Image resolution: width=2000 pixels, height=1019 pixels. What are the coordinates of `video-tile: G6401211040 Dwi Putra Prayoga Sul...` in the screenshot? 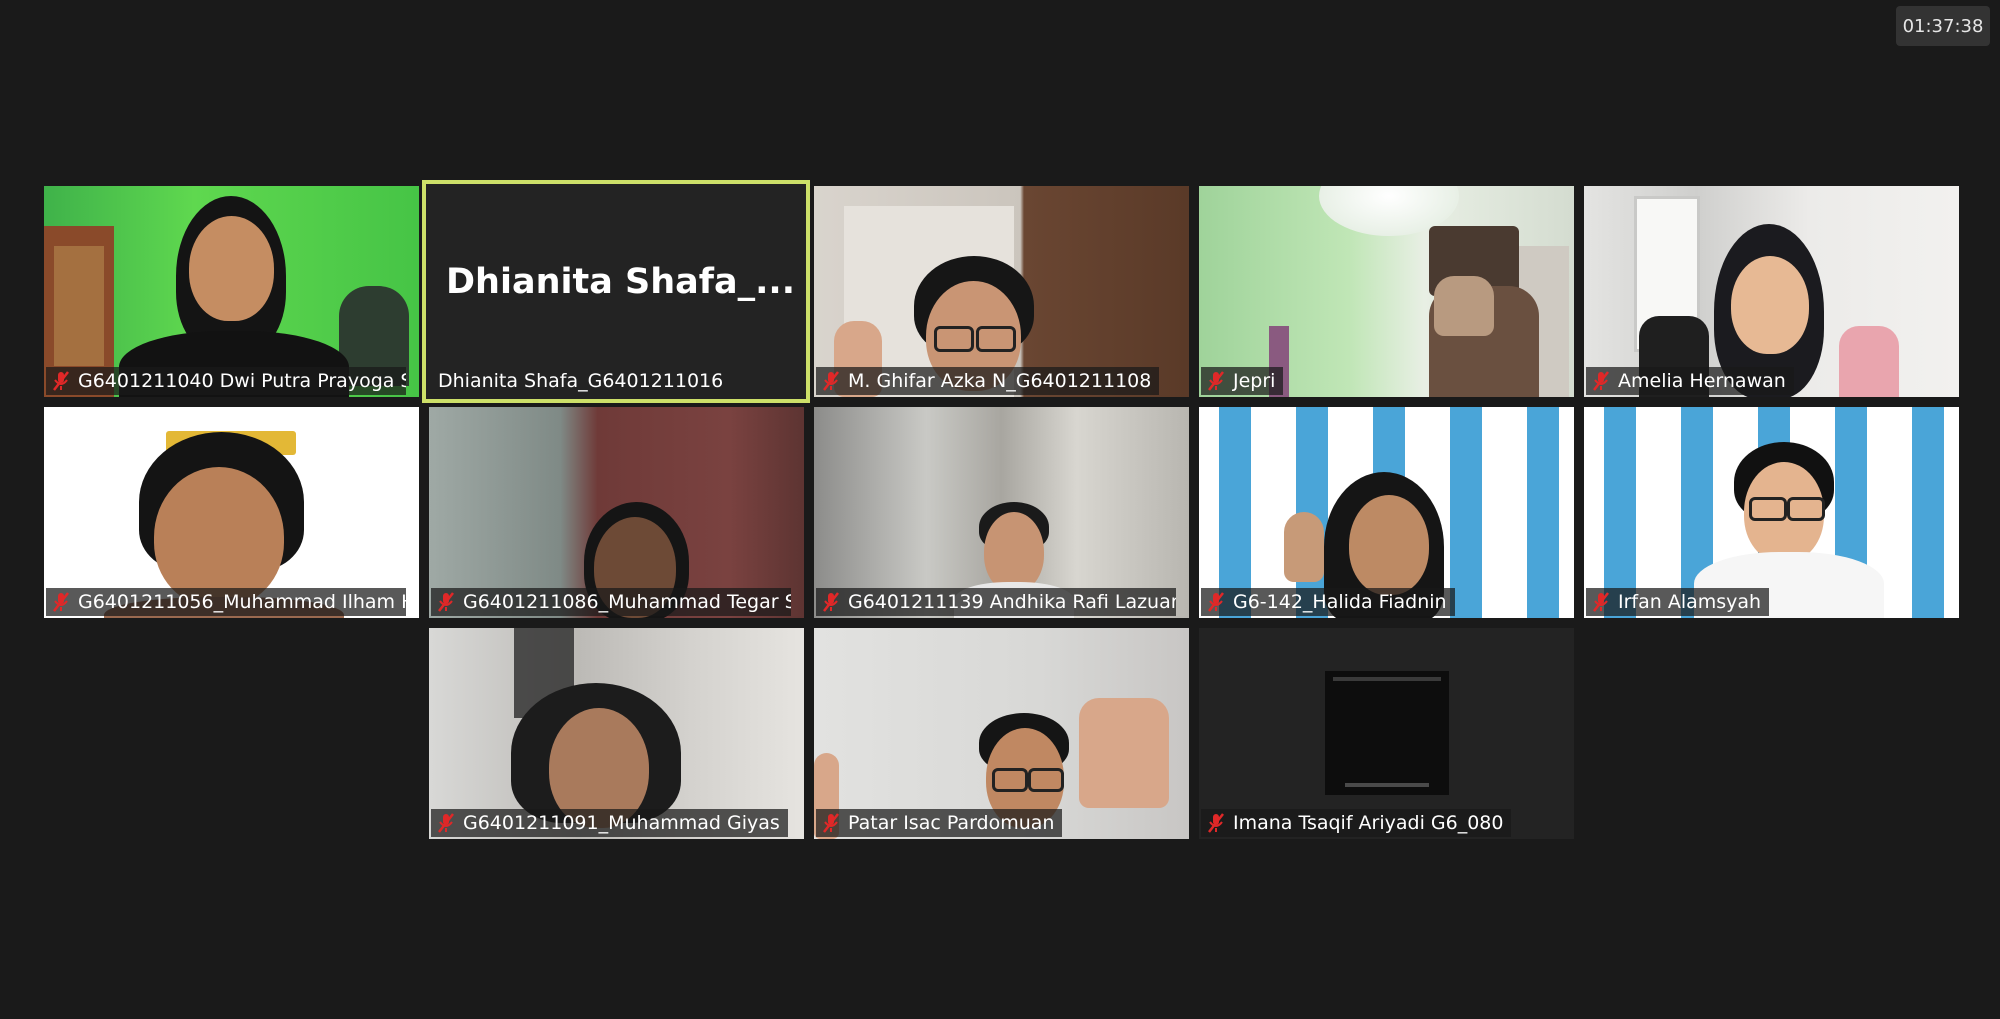 It's located at (231, 291).